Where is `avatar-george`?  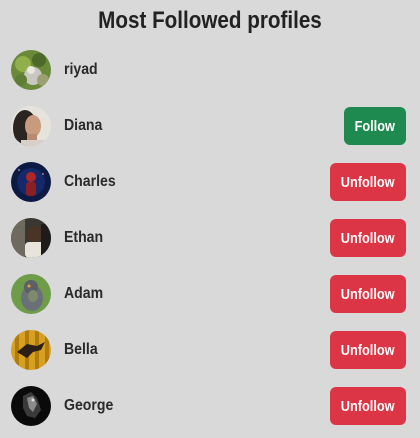
avatar-george is located at coordinates (31, 406).